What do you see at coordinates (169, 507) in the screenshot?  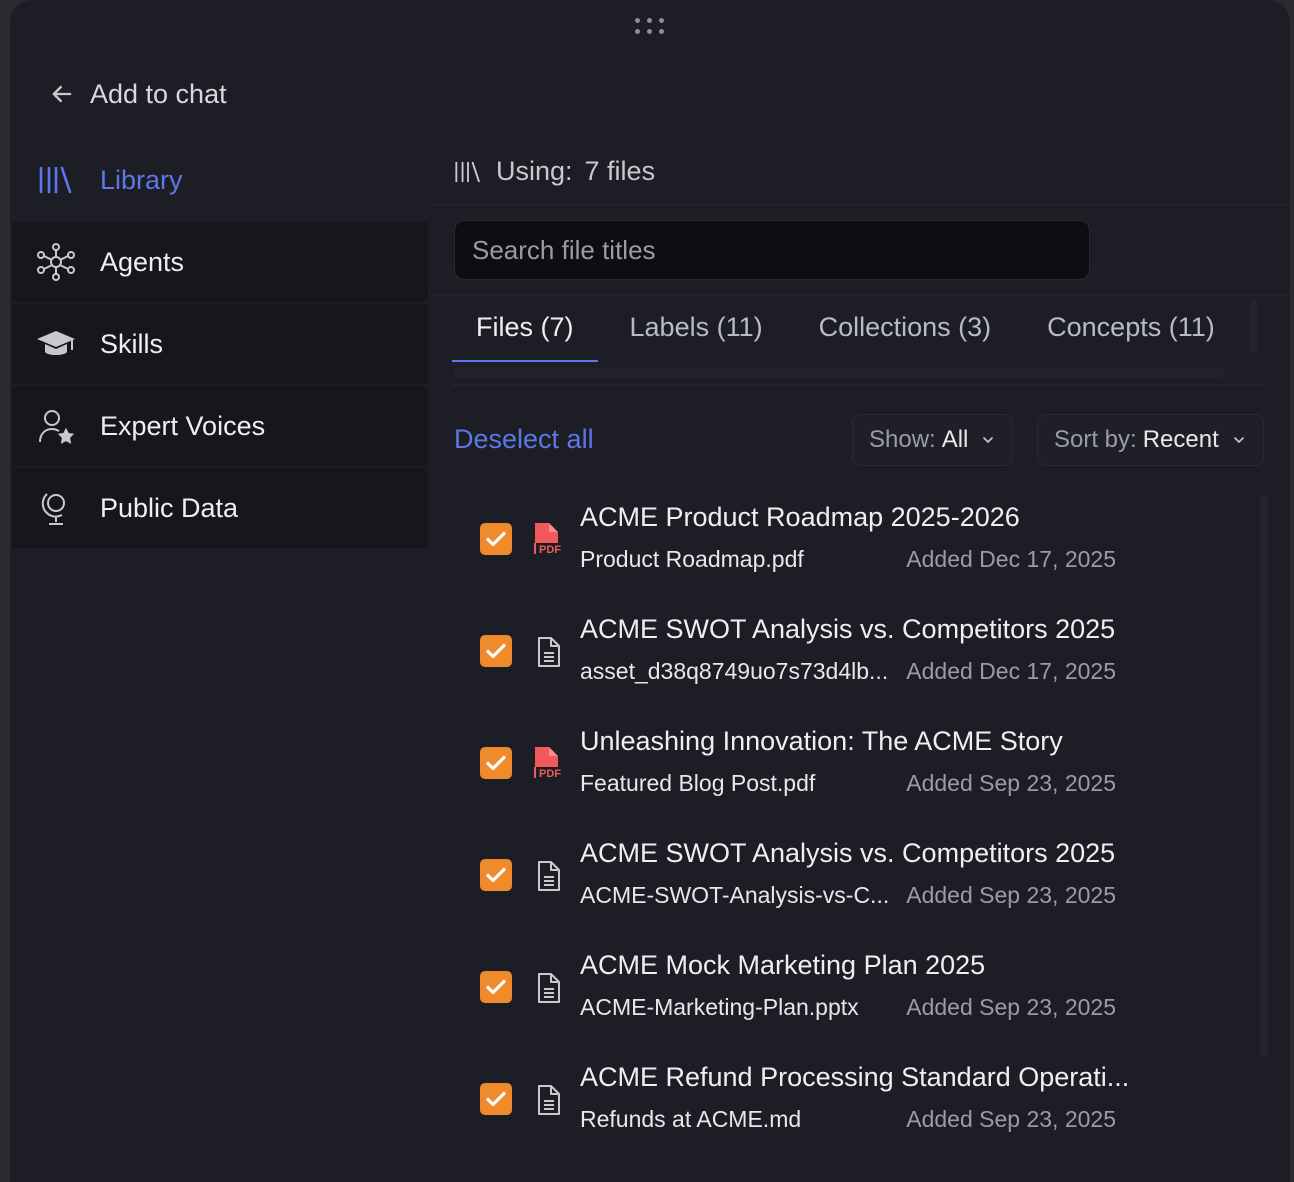 I see `sidebar-item-label: Public Data` at bounding box center [169, 507].